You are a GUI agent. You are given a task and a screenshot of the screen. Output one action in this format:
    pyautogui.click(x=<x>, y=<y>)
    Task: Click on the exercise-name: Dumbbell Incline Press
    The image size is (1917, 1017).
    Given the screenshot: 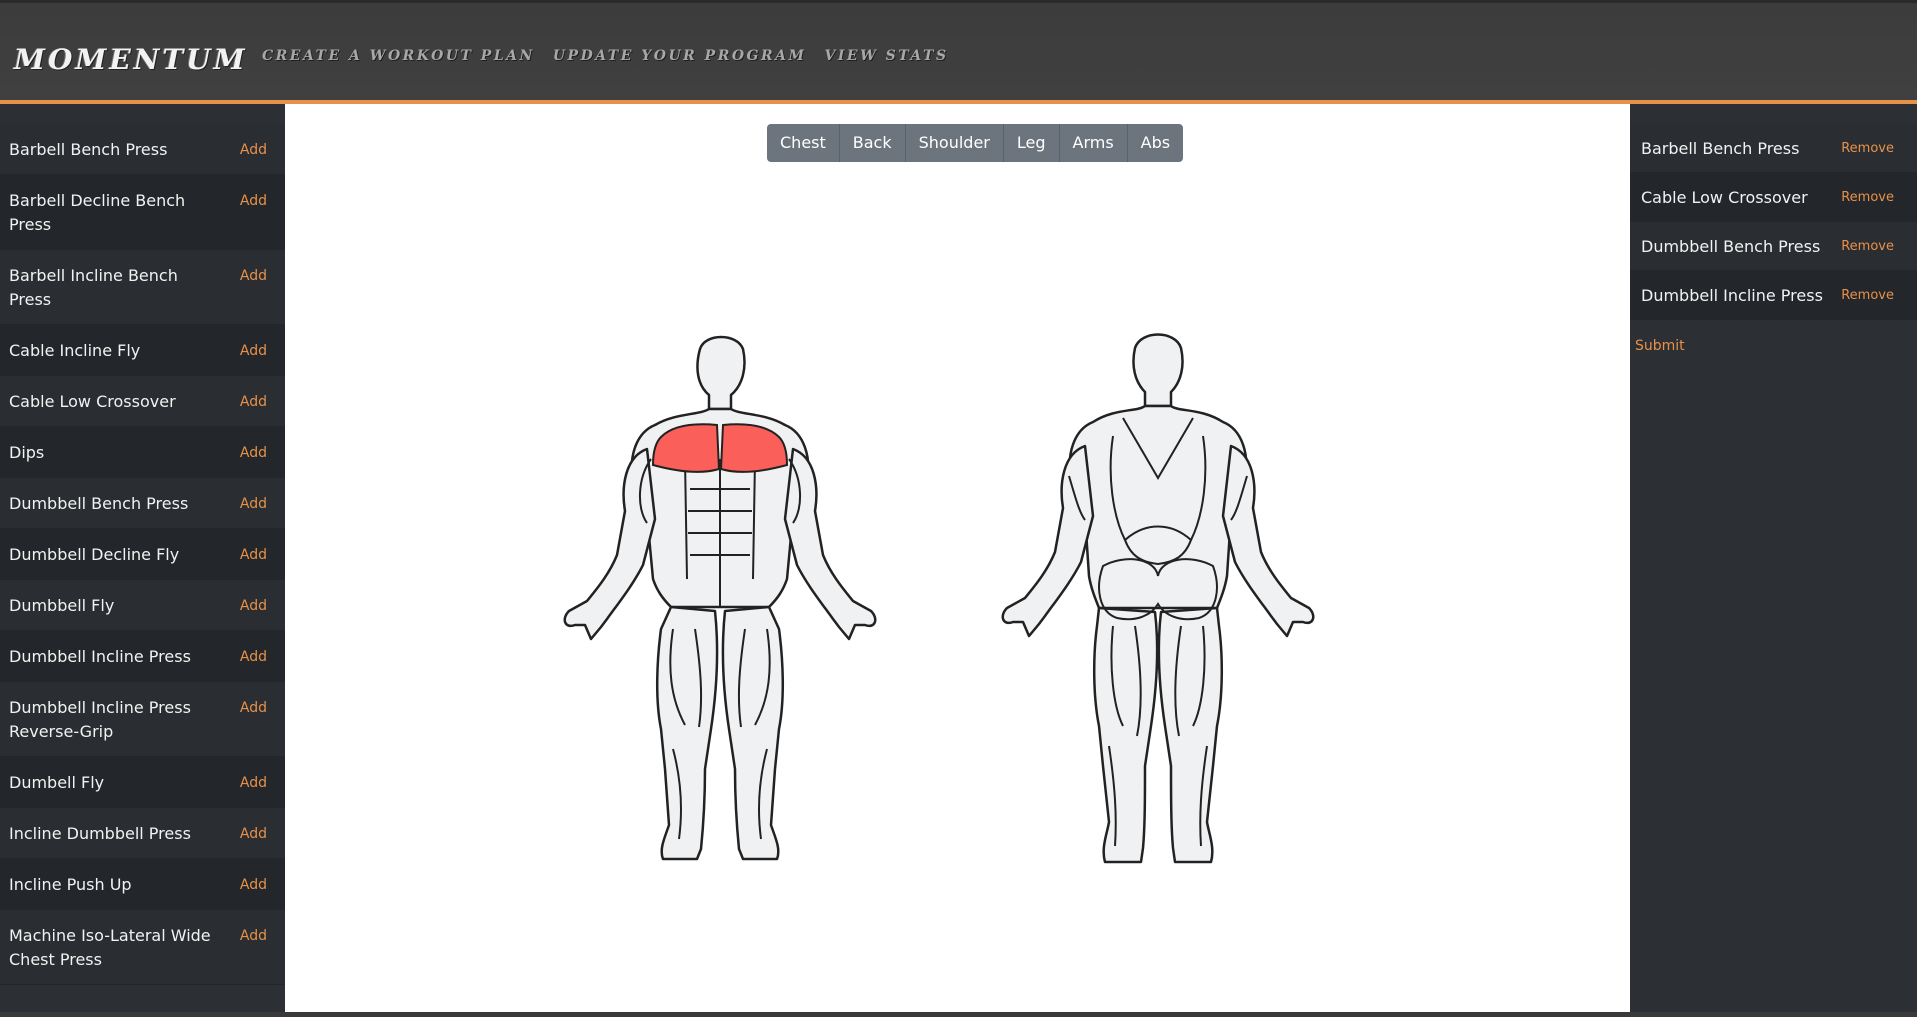 What is the action you would take?
    pyautogui.click(x=100, y=656)
    